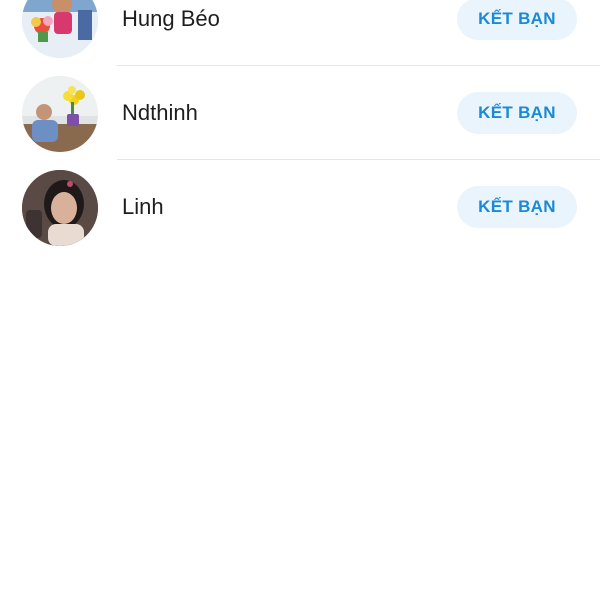 The image size is (600, 600). Describe the element at coordinates (160, 113) in the screenshot. I see `friend-name: Ndthinh` at that location.